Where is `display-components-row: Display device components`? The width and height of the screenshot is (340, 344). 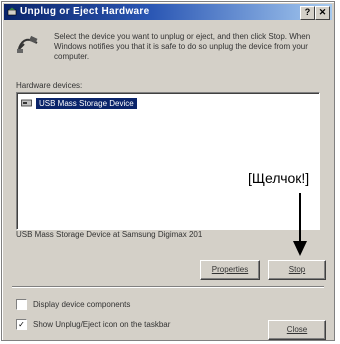 display-components-row: Display device components is located at coordinates (73, 304).